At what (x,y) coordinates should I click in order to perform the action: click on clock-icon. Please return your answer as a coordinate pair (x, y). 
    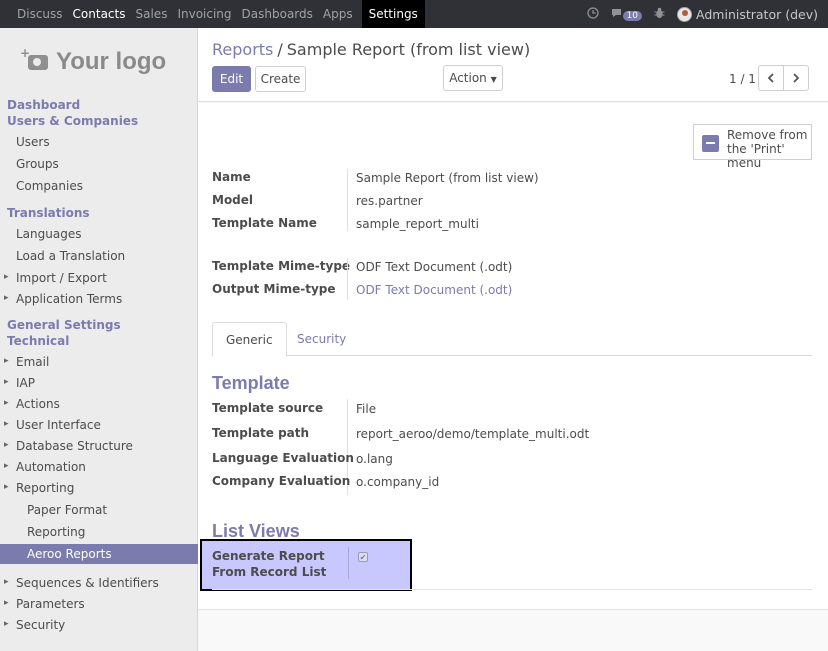
    Looking at the image, I should click on (593, 14).